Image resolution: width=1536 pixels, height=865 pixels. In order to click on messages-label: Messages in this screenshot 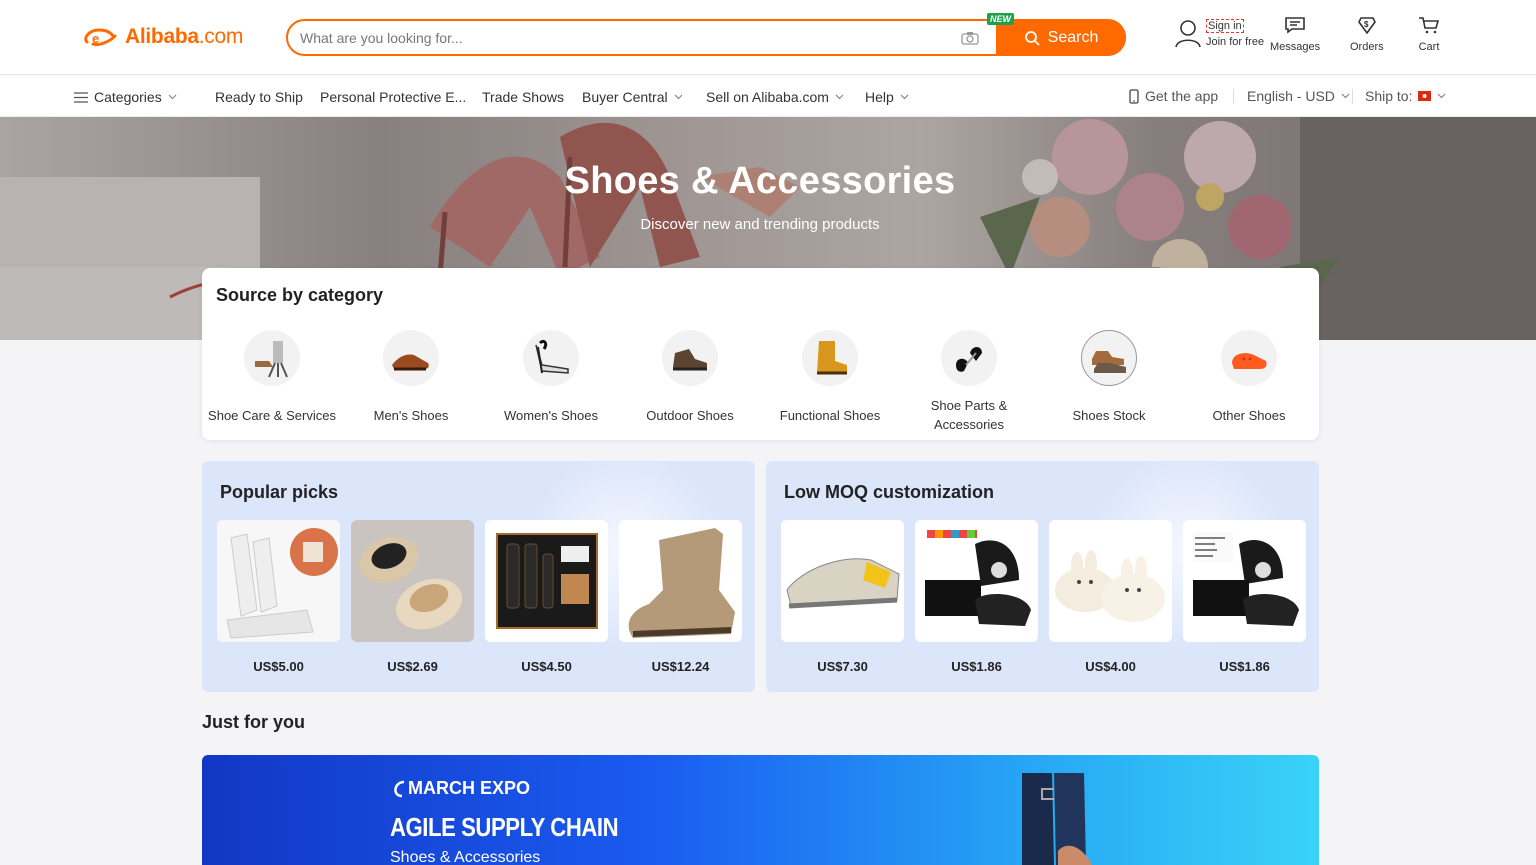, I will do `click(1295, 47)`.